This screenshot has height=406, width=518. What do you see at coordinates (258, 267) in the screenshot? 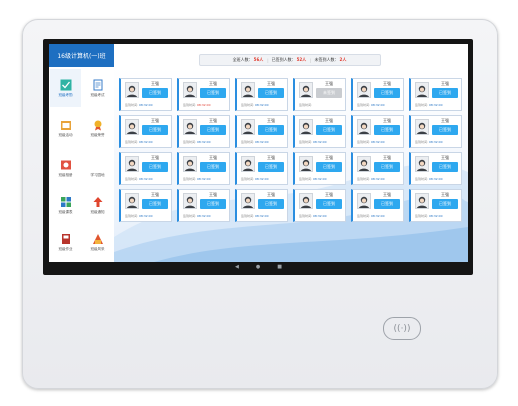
I see `nav-home-button: ●` at bounding box center [258, 267].